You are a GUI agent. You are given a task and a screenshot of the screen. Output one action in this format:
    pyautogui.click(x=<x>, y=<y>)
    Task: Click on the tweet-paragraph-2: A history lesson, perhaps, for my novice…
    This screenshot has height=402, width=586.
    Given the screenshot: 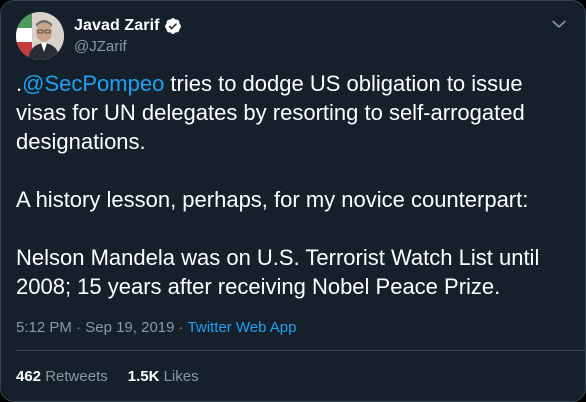 What is the action you would take?
    pyautogui.click(x=272, y=199)
    